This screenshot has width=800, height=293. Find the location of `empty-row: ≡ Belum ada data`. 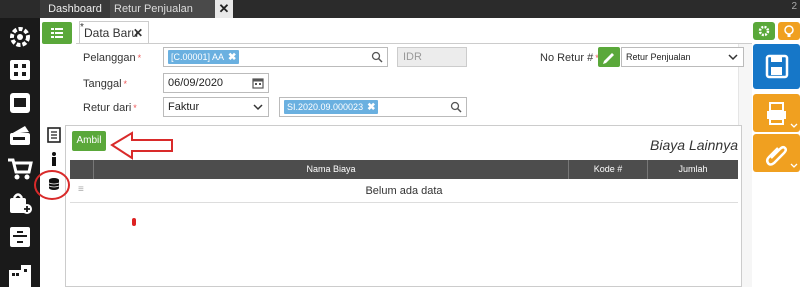

empty-row: ≡ Belum ada data is located at coordinates (404, 191).